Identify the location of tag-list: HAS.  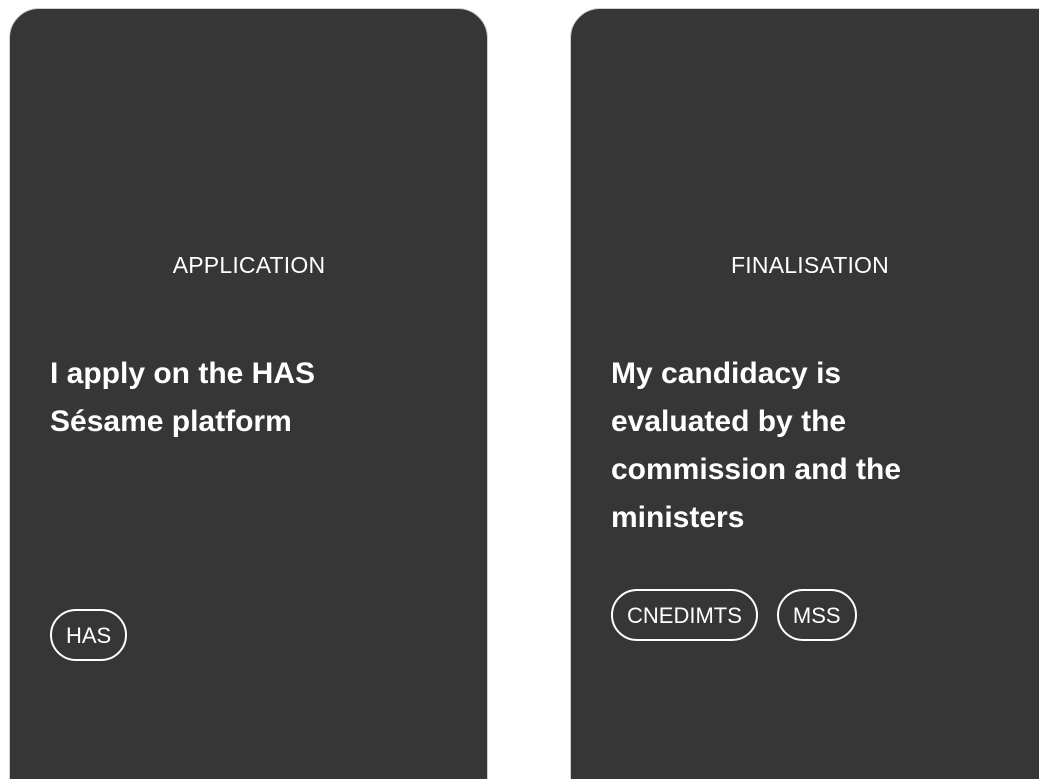
(89, 635).